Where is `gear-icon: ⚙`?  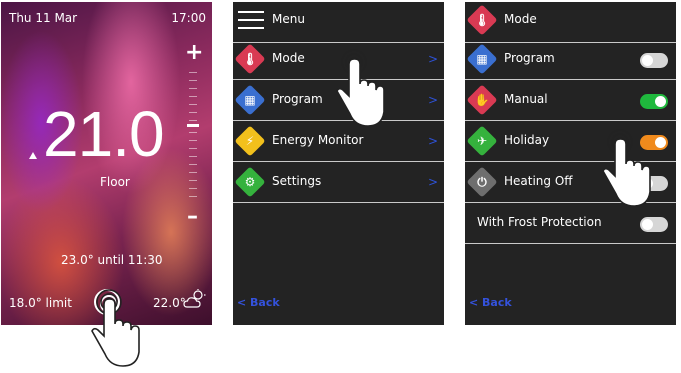 gear-icon: ⚙ is located at coordinates (250, 182).